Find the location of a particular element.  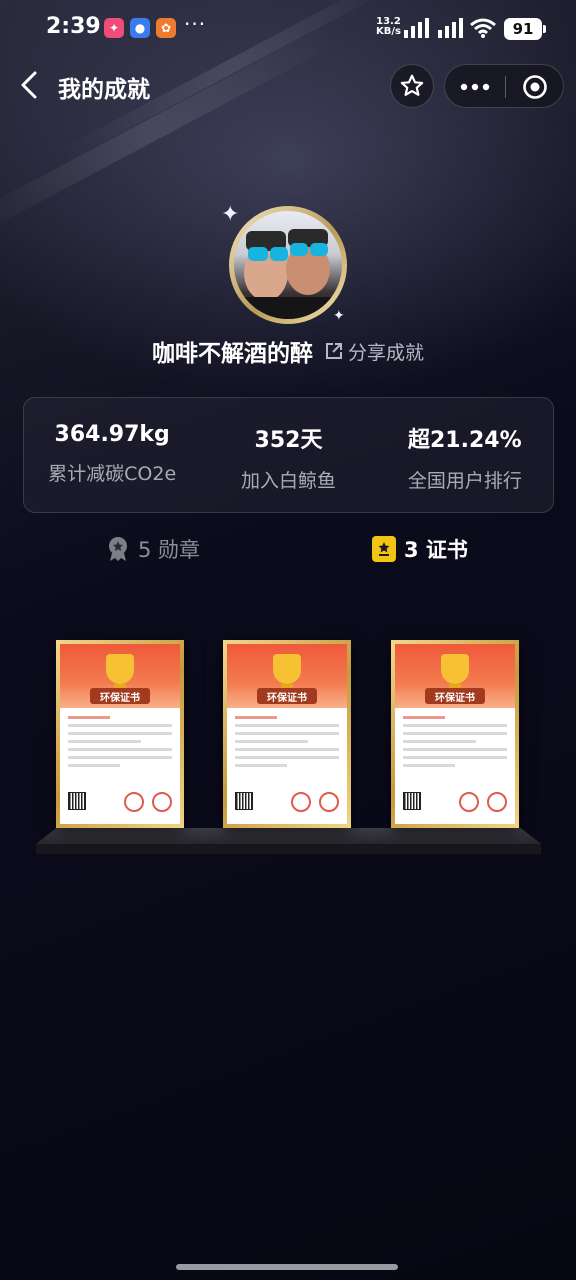

stat-label: 加入白鲸鱼 is located at coordinates (288, 481).